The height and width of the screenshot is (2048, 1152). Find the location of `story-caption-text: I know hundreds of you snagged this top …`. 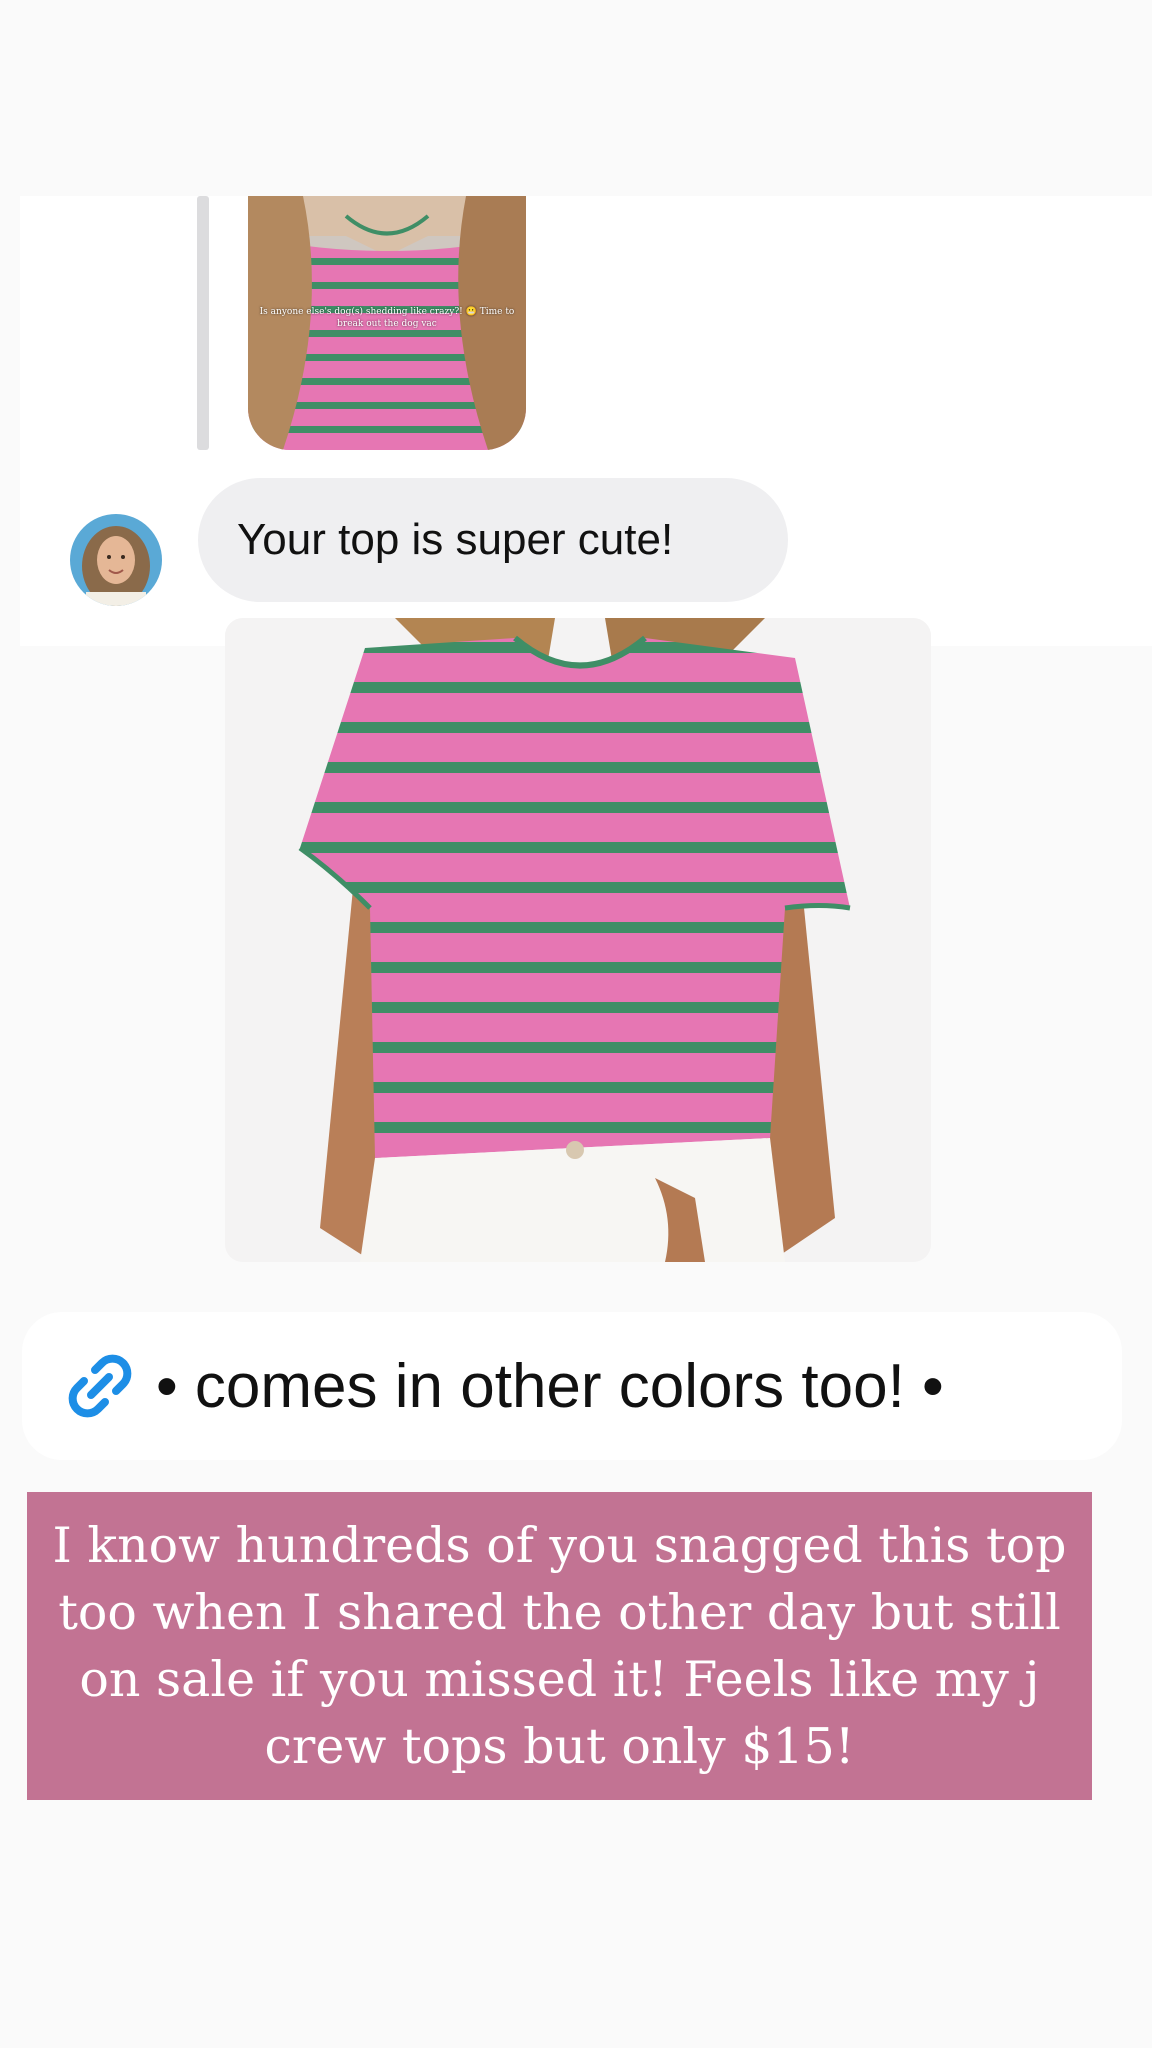

story-caption-text: I know hundreds of you snagged this top … is located at coordinates (559, 1646).